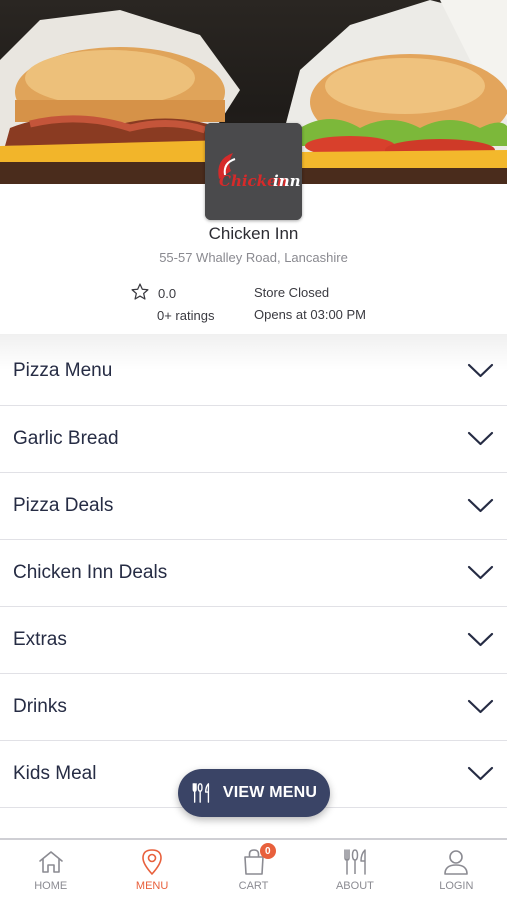 The image size is (507, 900). What do you see at coordinates (253, 506) in the screenshot?
I see `menu-category-pizza-deals: Pizza Deals` at bounding box center [253, 506].